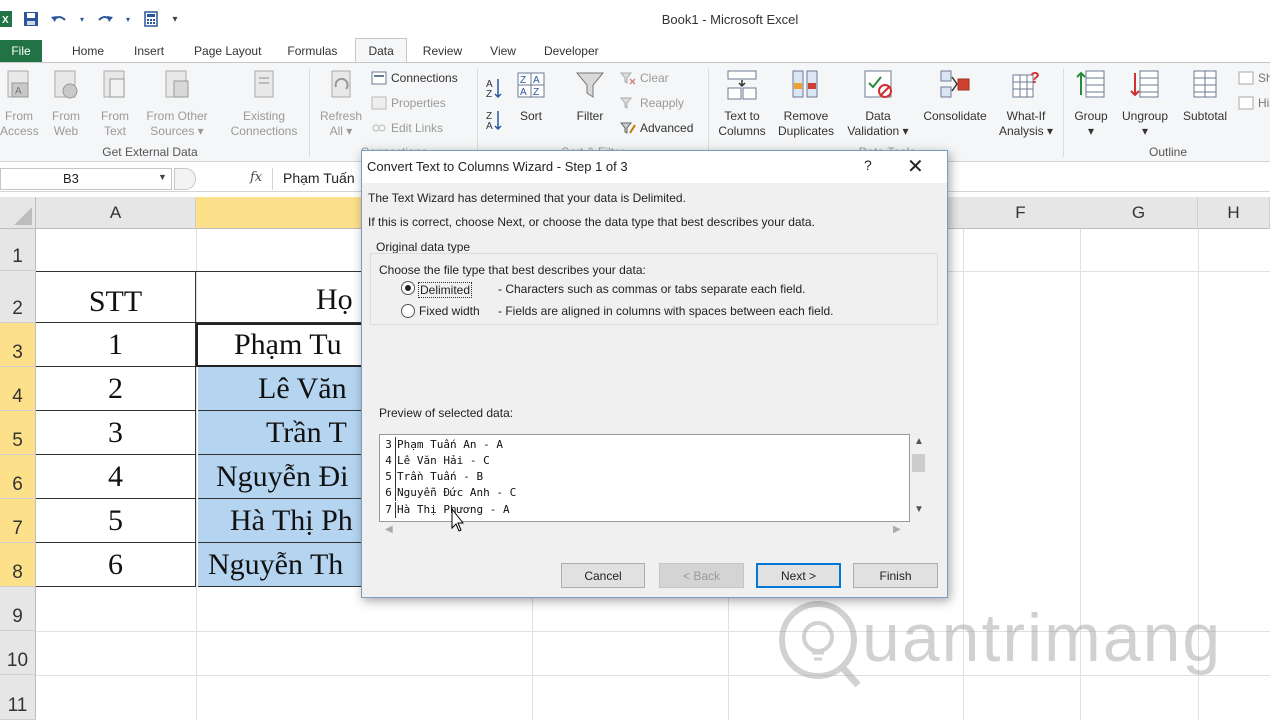 Image resolution: width=1270 pixels, height=720 pixels. What do you see at coordinates (256, 177) in the screenshot?
I see `insert-function-icon: fx` at bounding box center [256, 177].